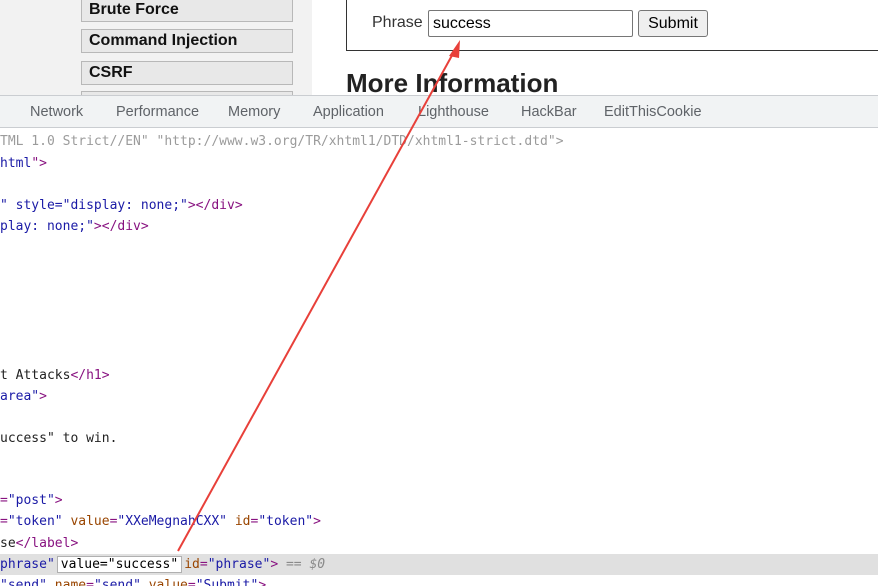  What do you see at coordinates (274, 564) in the screenshot?
I see `phrase-input-close: >` at bounding box center [274, 564].